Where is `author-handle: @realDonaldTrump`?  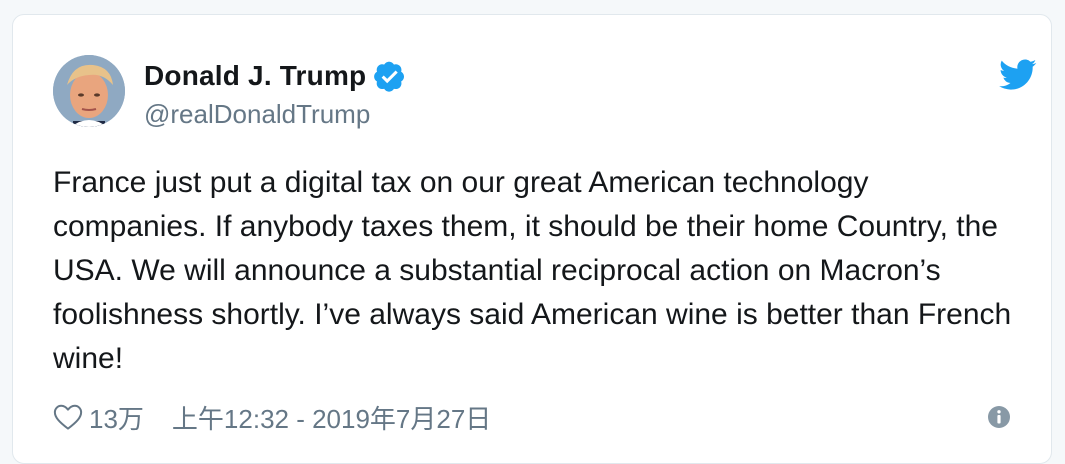 author-handle: @realDonaldTrump is located at coordinates (257, 114).